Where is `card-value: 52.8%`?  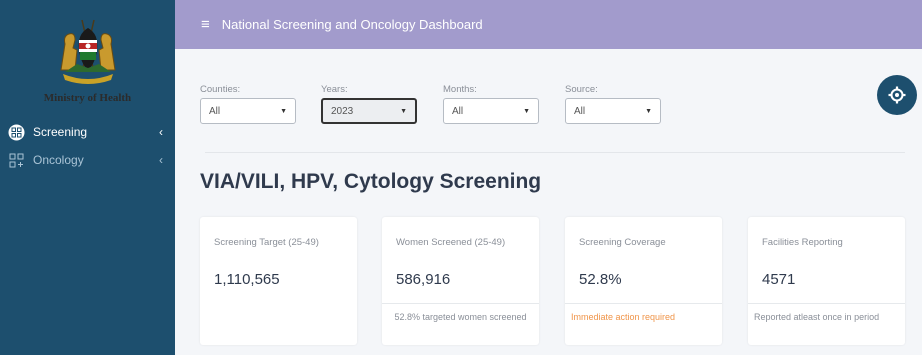
card-value: 52.8% is located at coordinates (600, 279).